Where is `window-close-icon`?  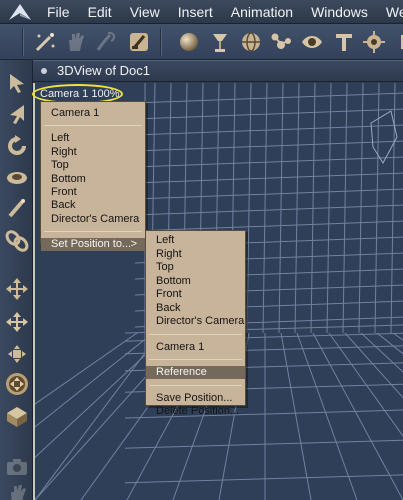
window-close-icon is located at coordinates (44, 71).